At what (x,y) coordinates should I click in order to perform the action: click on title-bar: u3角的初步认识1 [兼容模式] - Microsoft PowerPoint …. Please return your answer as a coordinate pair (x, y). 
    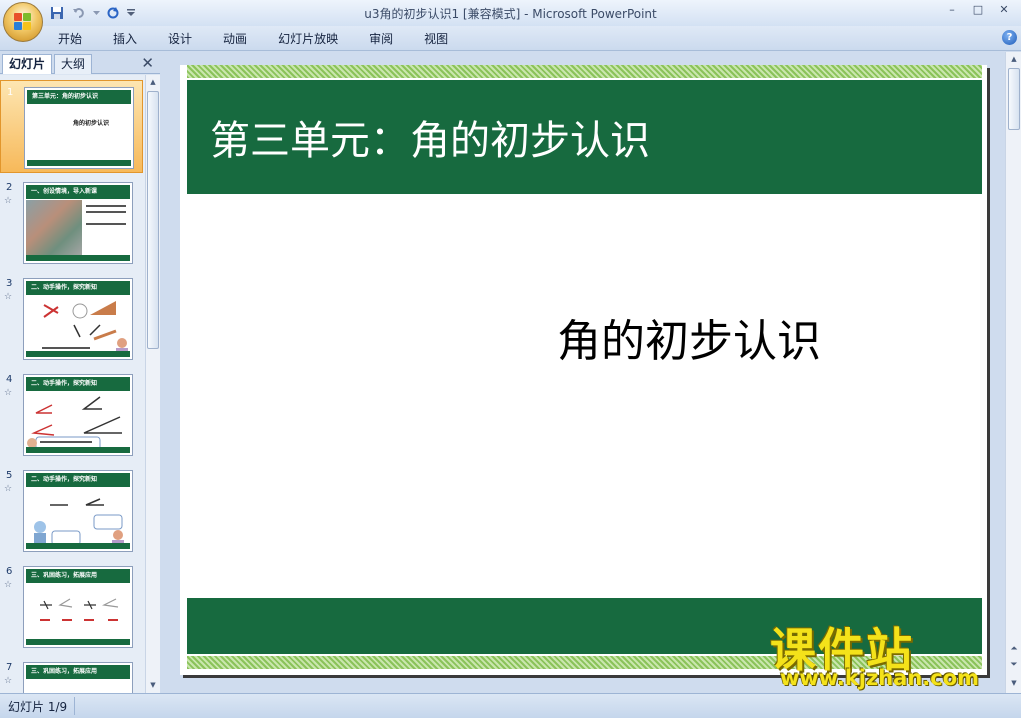
    Looking at the image, I should click on (510, 13).